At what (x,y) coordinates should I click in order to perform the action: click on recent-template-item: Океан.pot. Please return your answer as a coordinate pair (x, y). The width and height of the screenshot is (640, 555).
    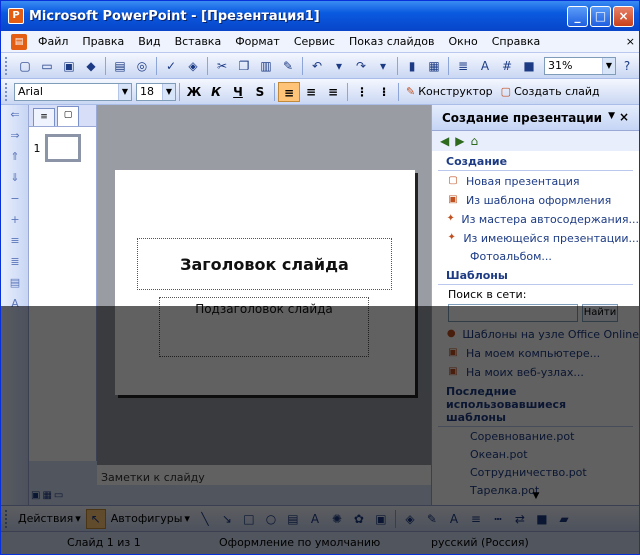
    Looking at the image, I should click on (535, 454).